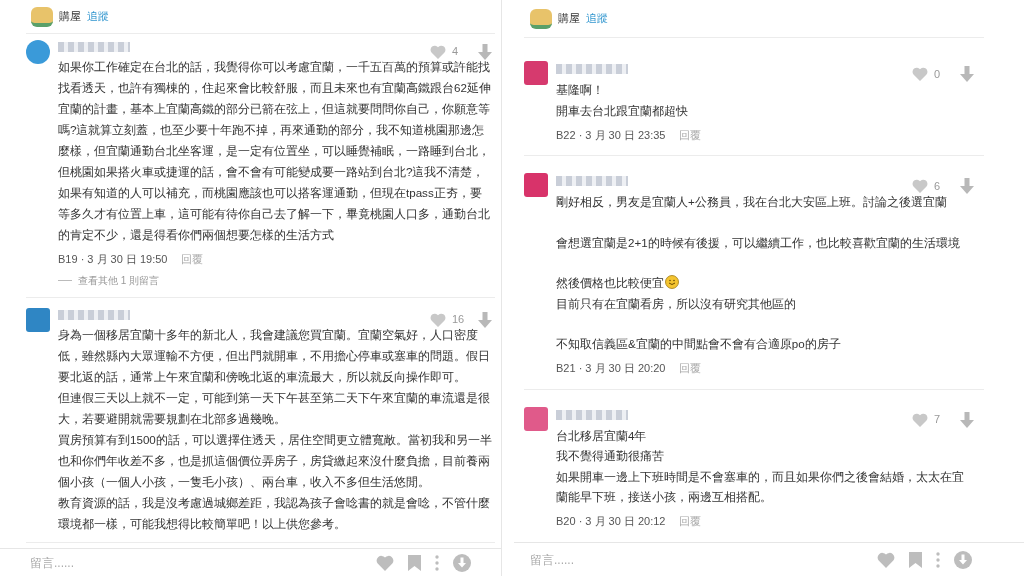  What do you see at coordinates (602, 435) in the screenshot?
I see `comment-text: 台北移居宜蘭4年` at bounding box center [602, 435].